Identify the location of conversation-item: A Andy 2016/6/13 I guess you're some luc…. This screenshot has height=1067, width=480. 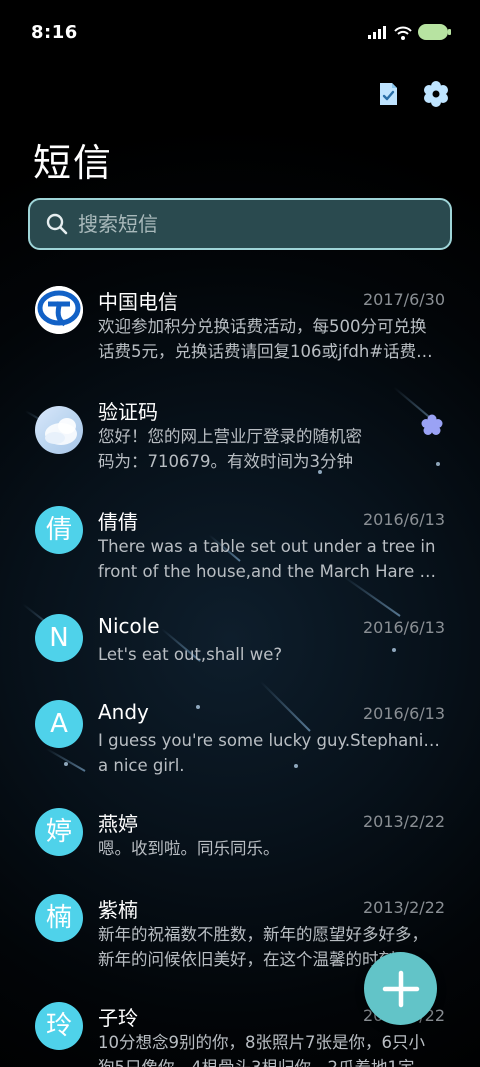
(240, 740).